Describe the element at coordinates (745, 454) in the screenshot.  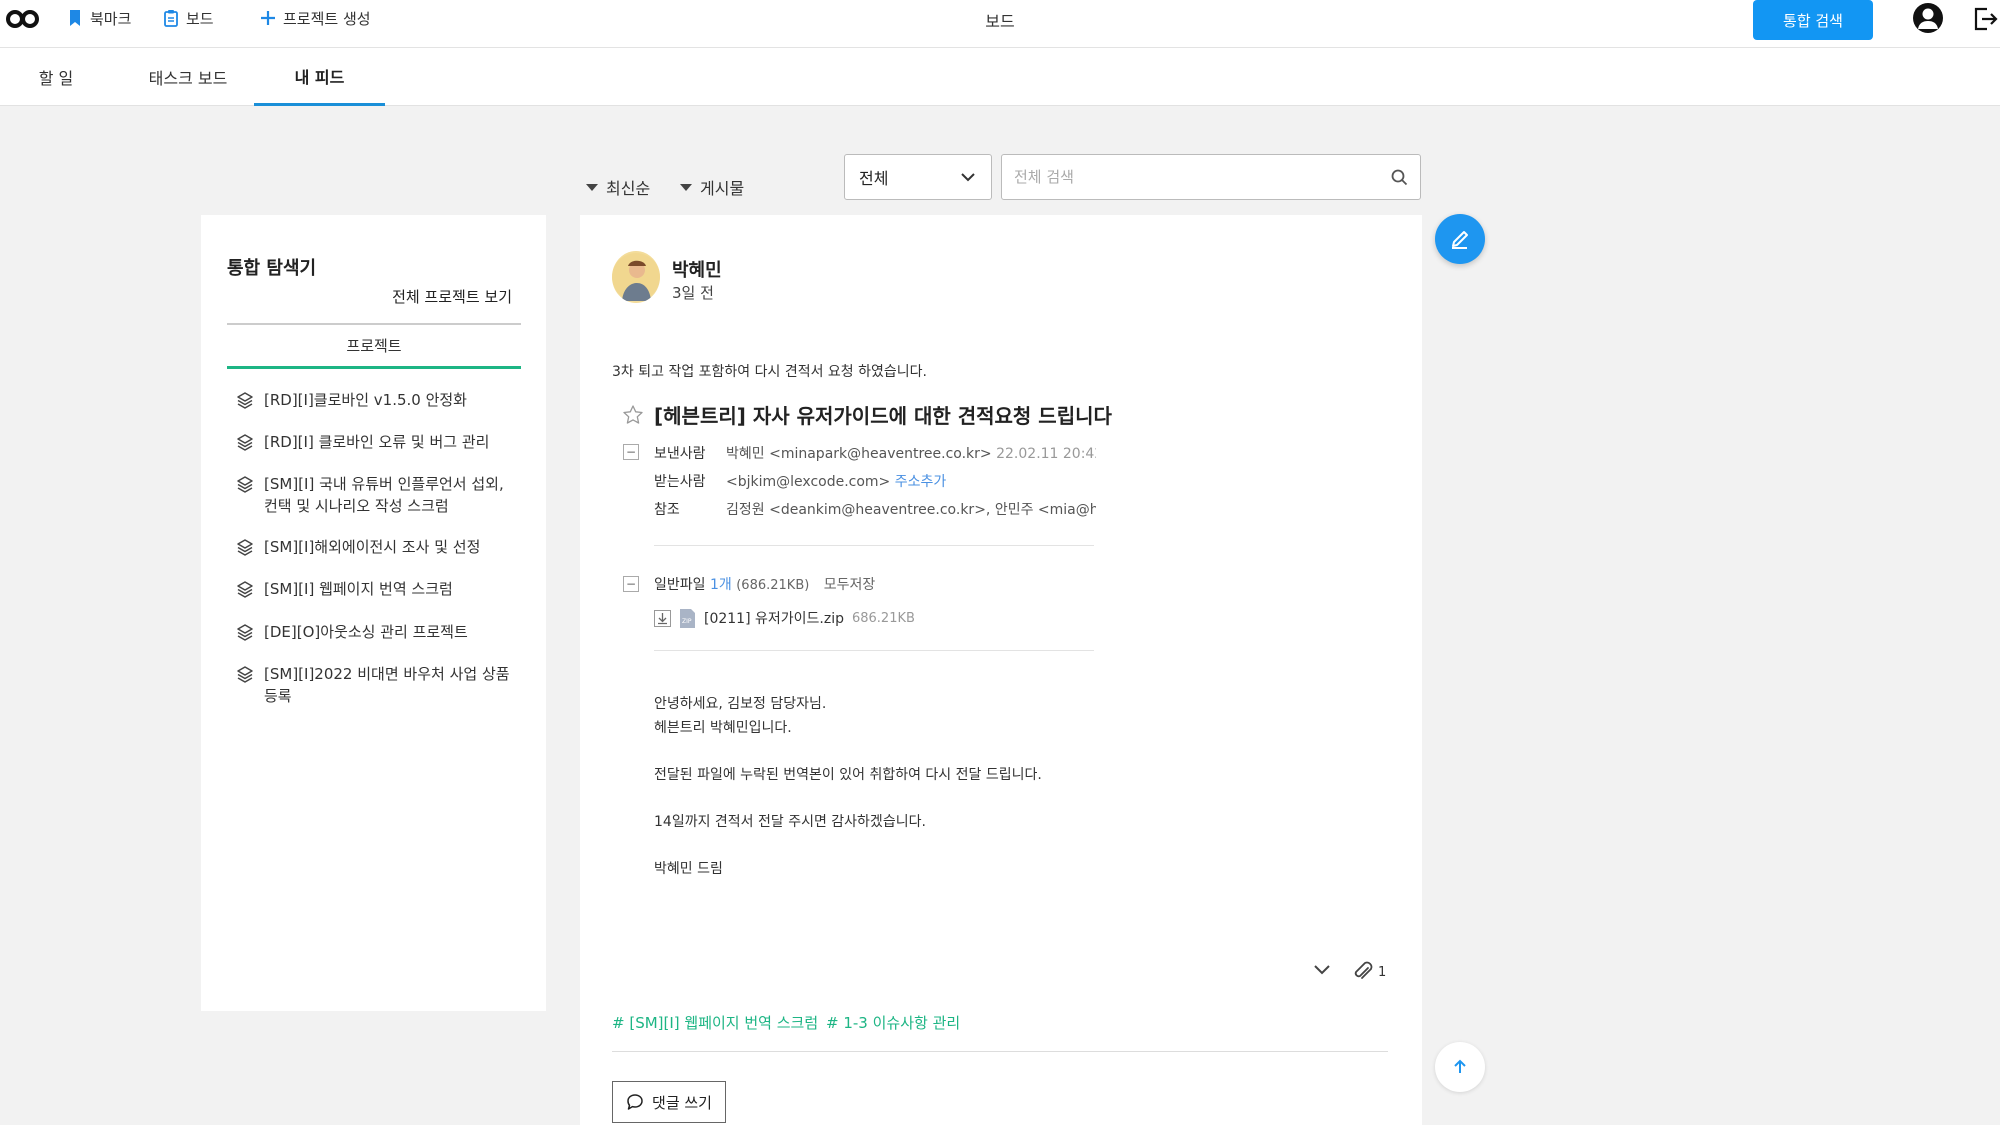
I see `sender-name: 박혜민` at that location.